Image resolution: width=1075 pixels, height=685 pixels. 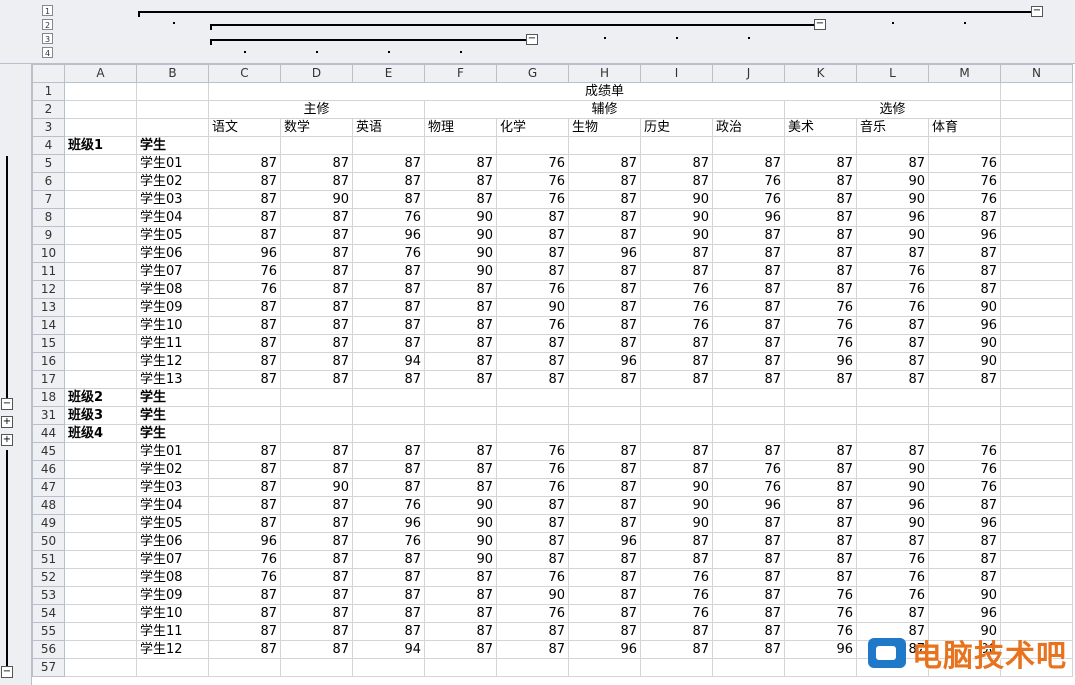 What do you see at coordinates (48, 127) in the screenshot?
I see `row-header: 3` at bounding box center [48, 127].